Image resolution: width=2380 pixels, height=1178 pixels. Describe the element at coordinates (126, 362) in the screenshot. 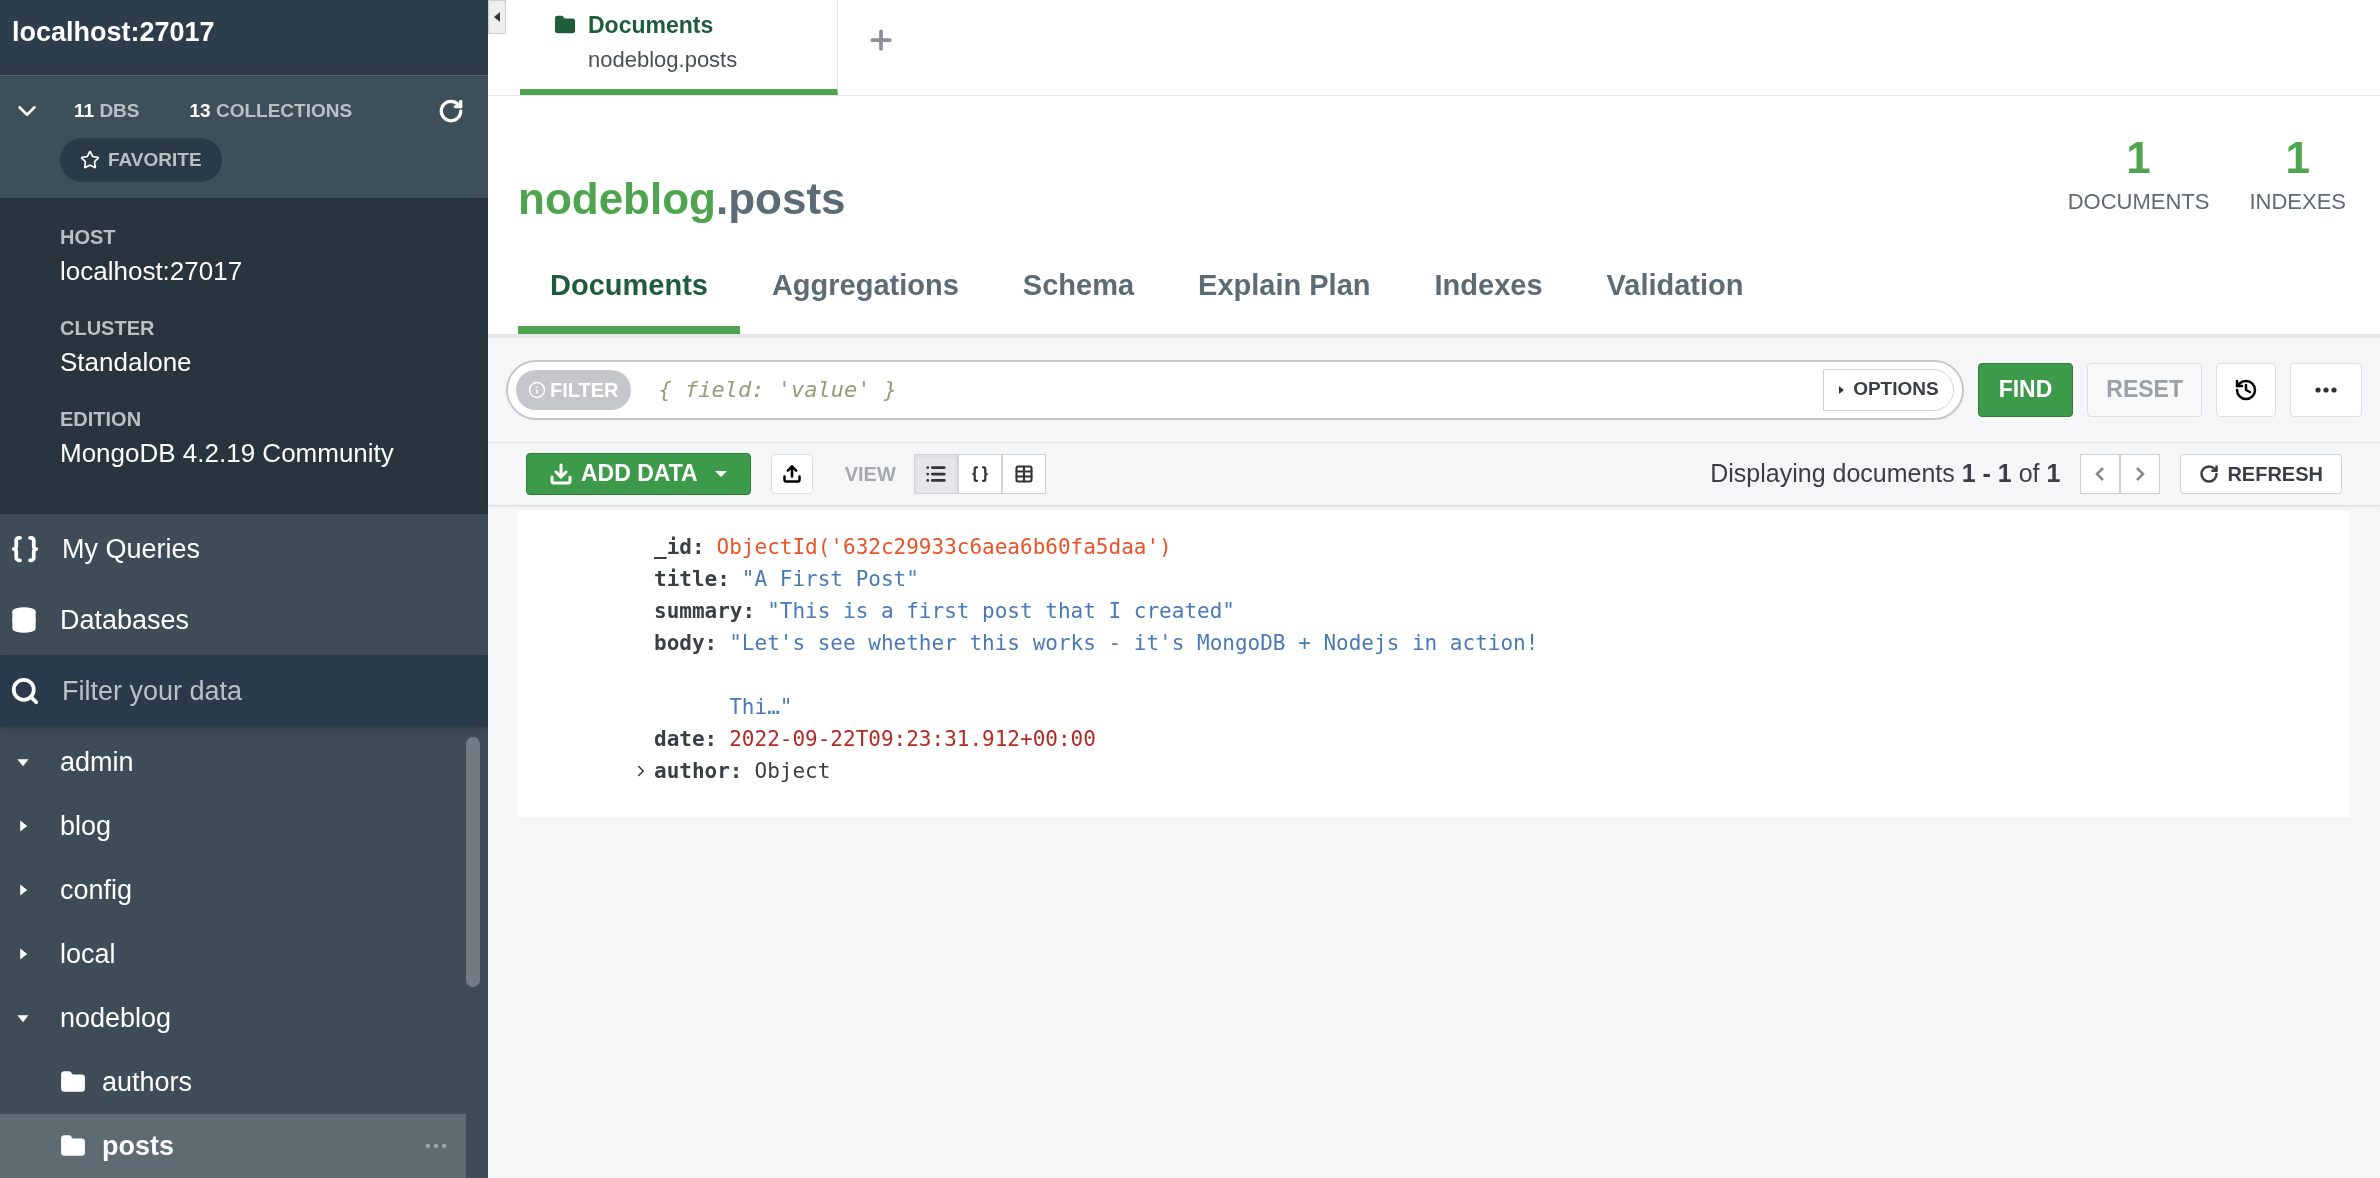

I see `info-value: Standalone` at that location.